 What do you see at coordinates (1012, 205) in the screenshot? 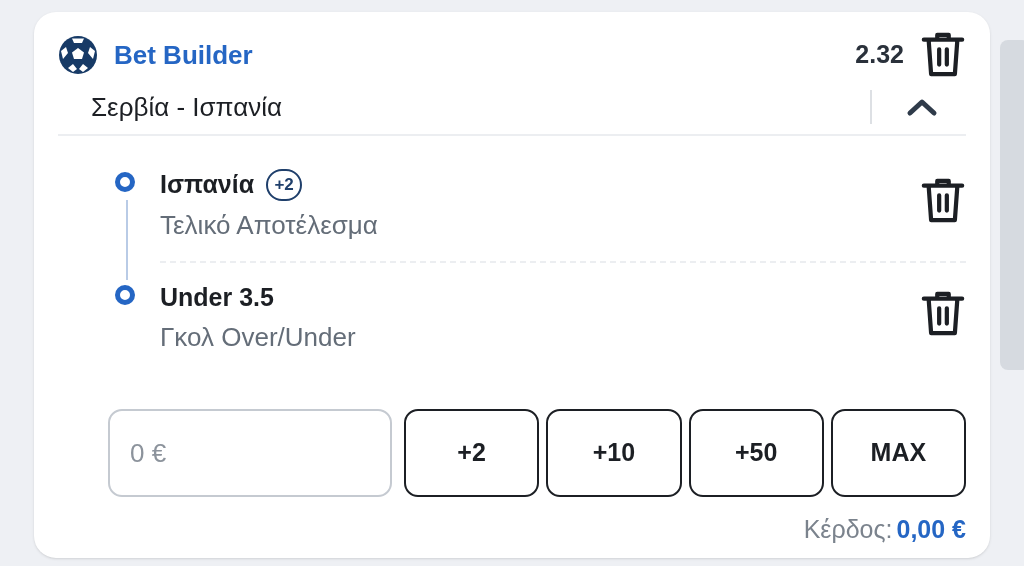
I see `scrollbar-thumb` at bounding box center [1012, 205].